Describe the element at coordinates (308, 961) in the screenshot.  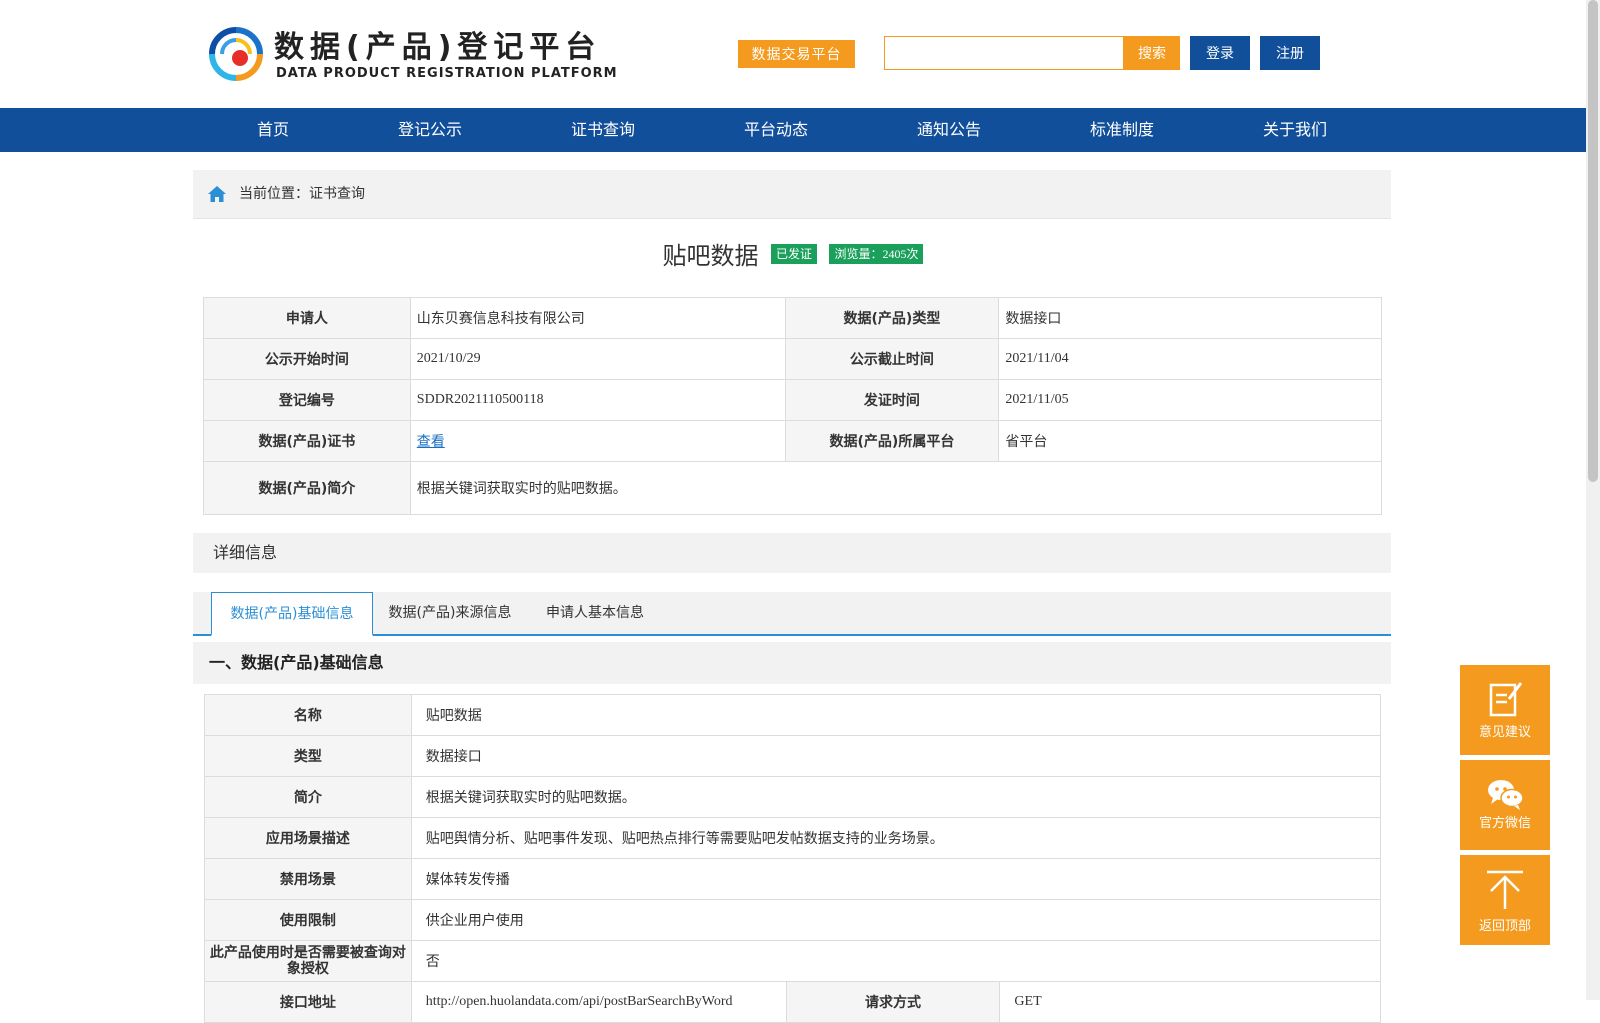
I see `field-label: 此产品使用时是否需要被查询对象授权` at that location.